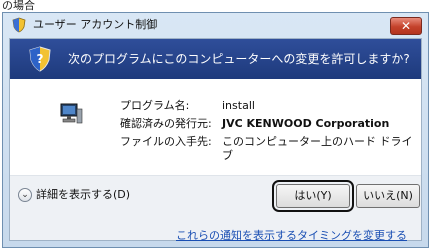  Describe the element at coordinates (71, 114) in the screenshot. I see `computer-icon` at that location.